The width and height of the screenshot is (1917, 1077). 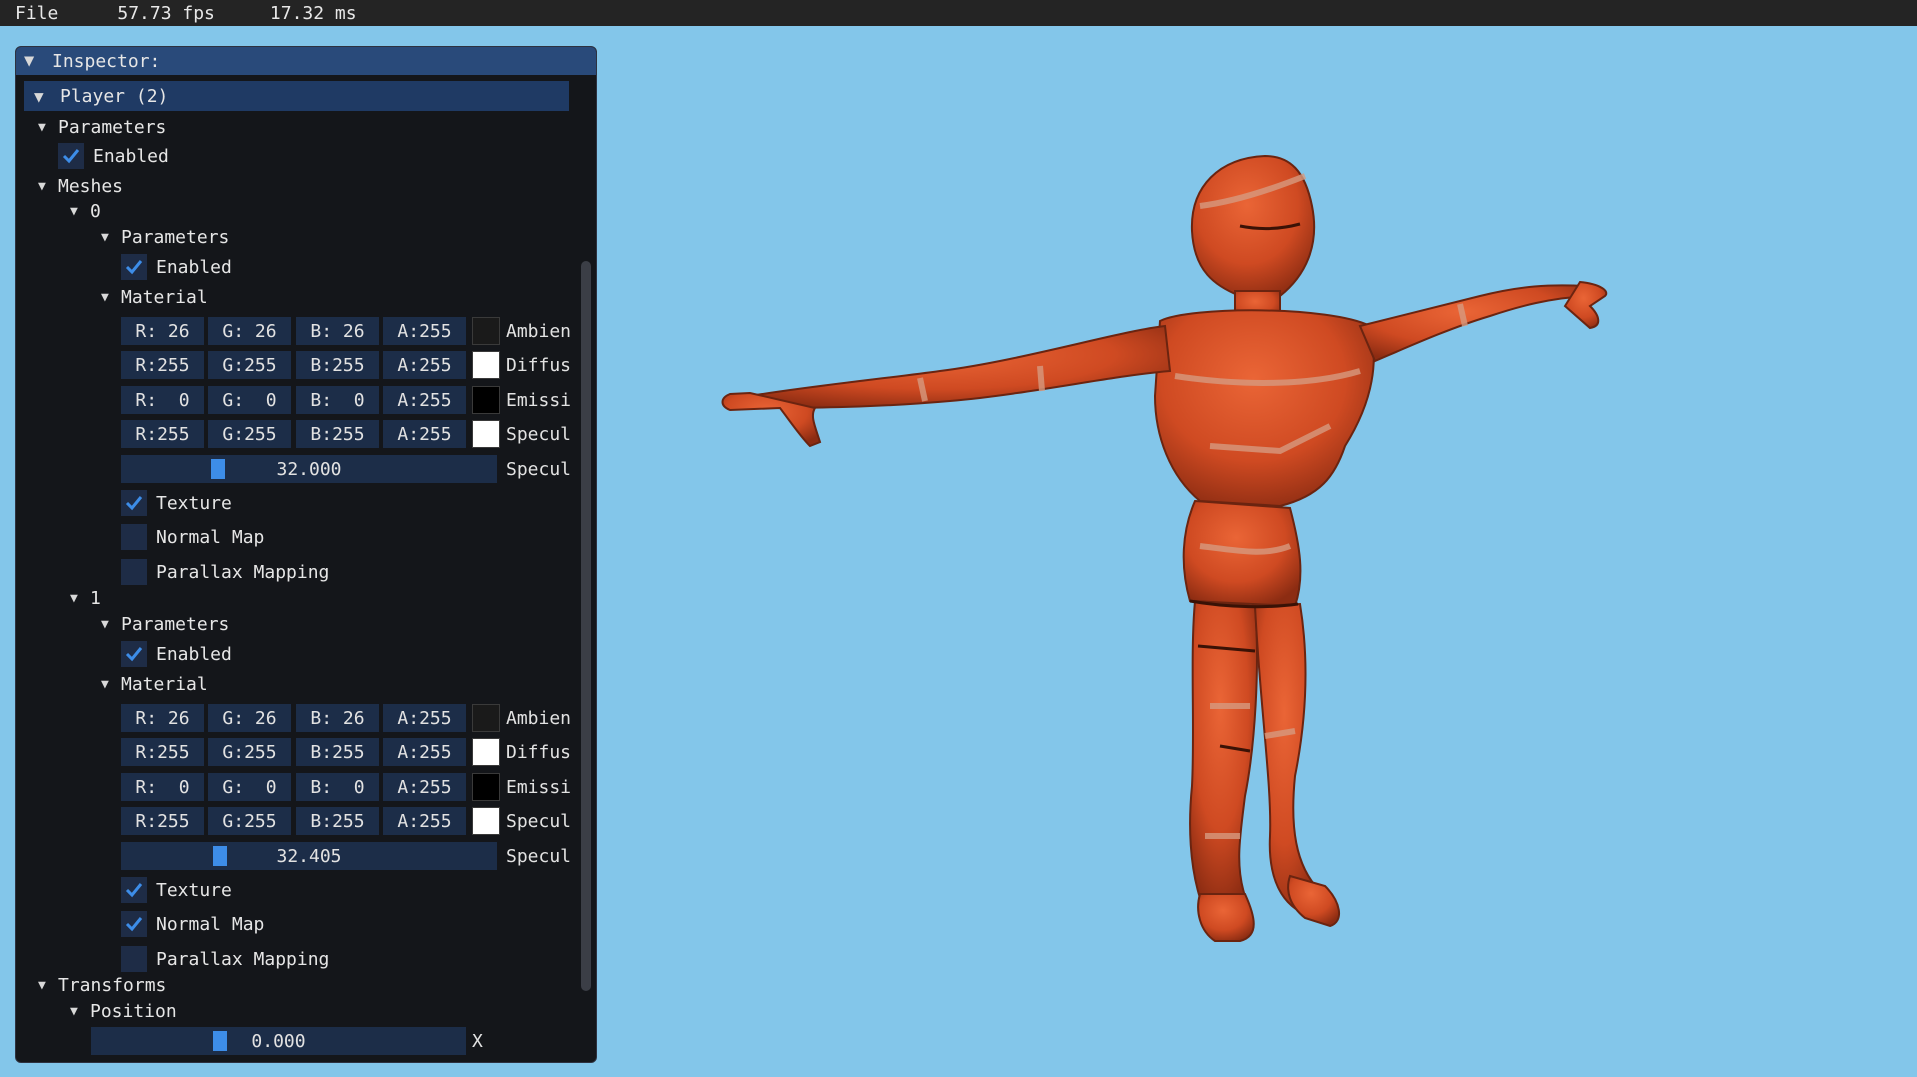 I want to click on mesh-1-ambient-b: B: 26, so click(x=337, y=718).